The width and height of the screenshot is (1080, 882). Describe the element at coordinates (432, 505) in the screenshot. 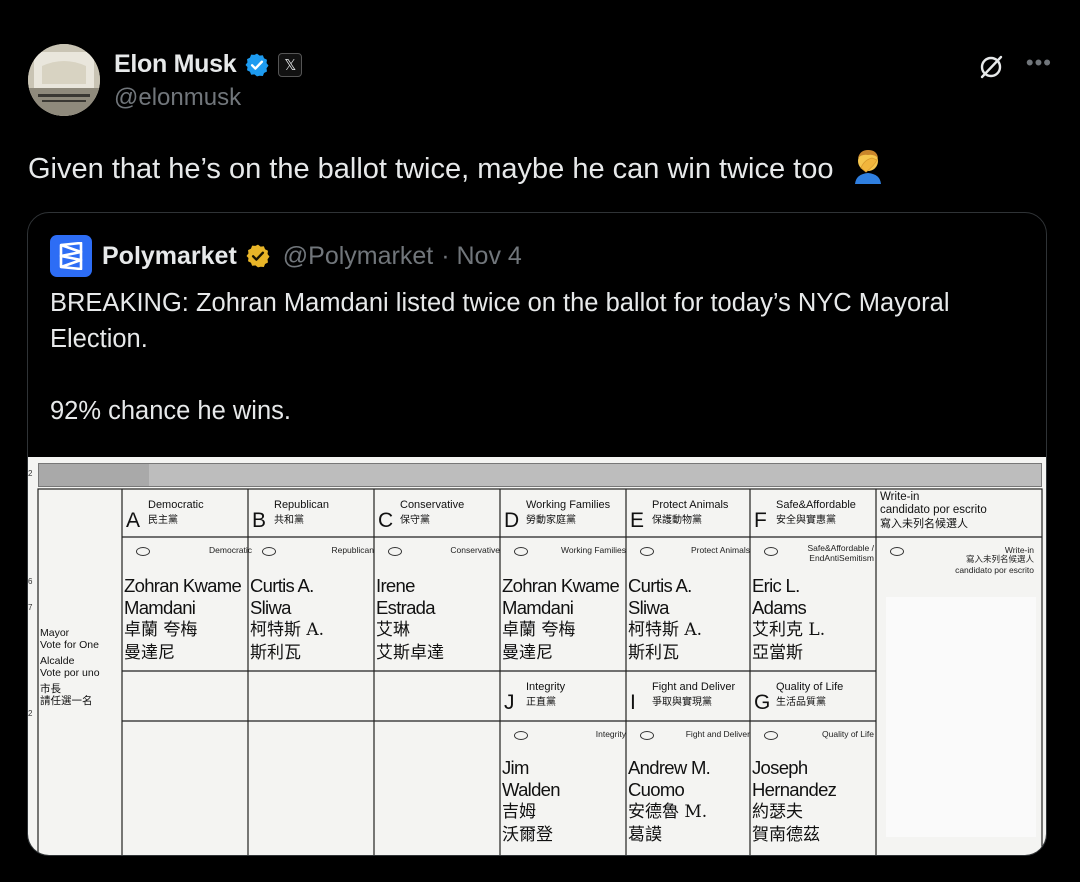

I see `party-name: Conservative` at that location.